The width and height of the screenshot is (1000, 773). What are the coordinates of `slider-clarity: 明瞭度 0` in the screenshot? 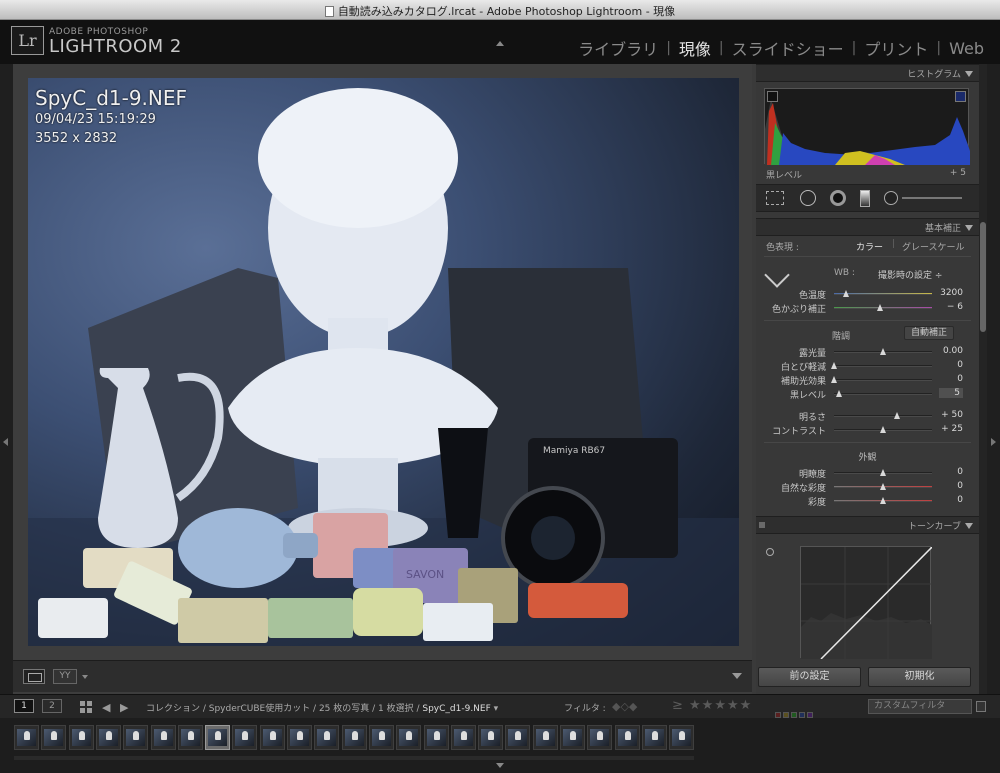 It's located at (867, 473).